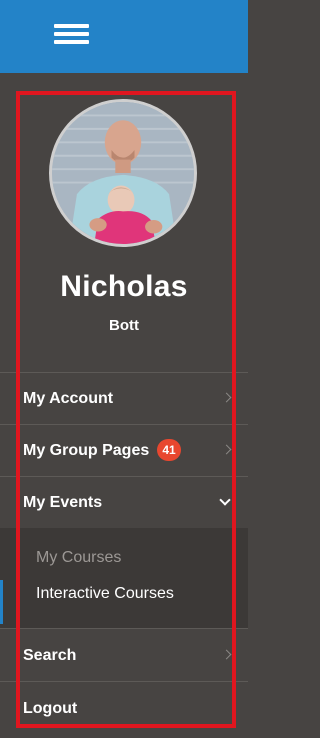 Image resolution: width=320 pixels, height=738 pixels. I want to click on menu-item-label: My Group Pages, so click(86, 450).